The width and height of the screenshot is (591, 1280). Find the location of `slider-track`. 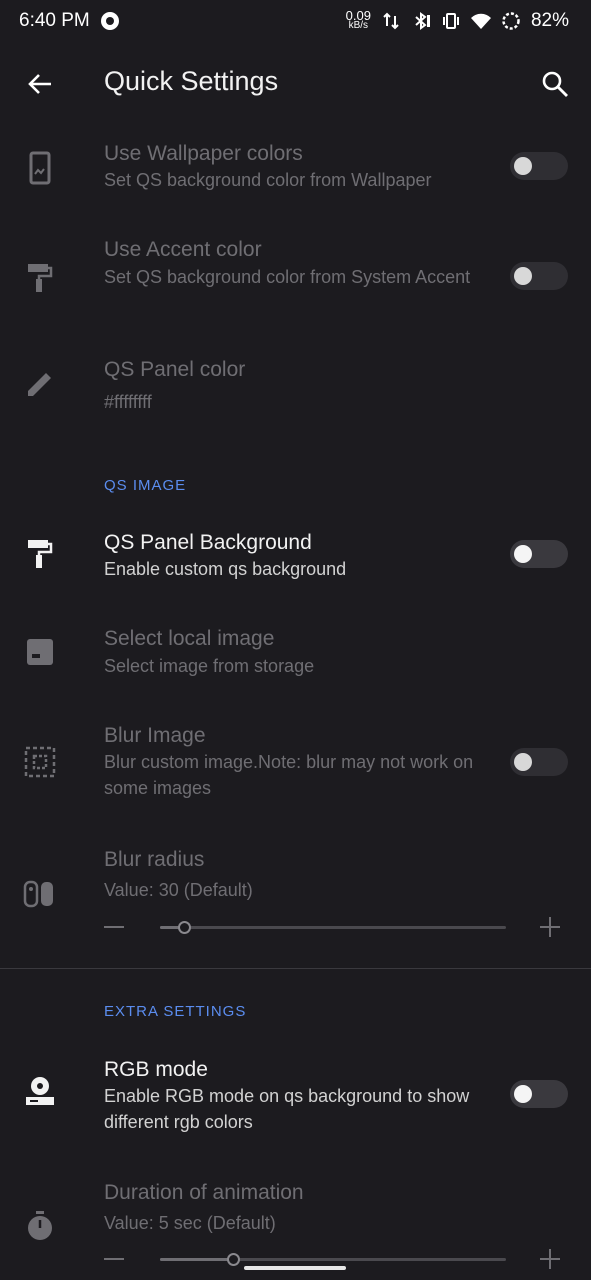

slider-track is located at coordinates (333, 927).